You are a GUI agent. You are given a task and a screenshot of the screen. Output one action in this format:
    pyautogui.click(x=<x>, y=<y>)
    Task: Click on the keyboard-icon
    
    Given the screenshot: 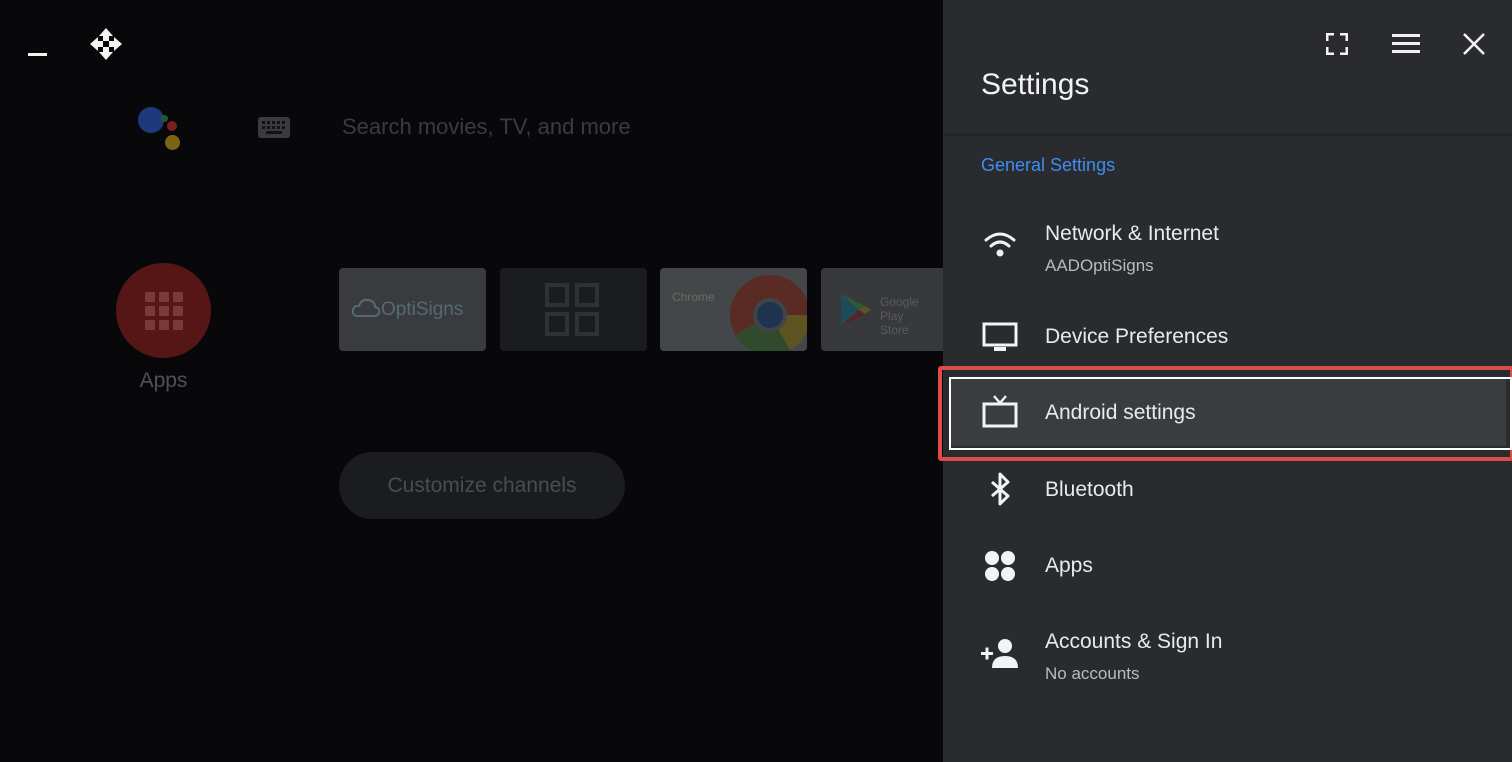 What is the action you would take?
    pyautogui.click(x=274, y=127)
    